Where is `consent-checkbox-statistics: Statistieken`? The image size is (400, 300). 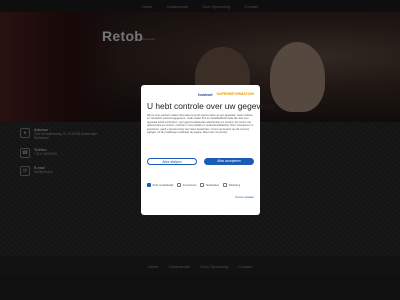 consent-checkbox-statistics: Statistieken is located at coordinates (209, 185).